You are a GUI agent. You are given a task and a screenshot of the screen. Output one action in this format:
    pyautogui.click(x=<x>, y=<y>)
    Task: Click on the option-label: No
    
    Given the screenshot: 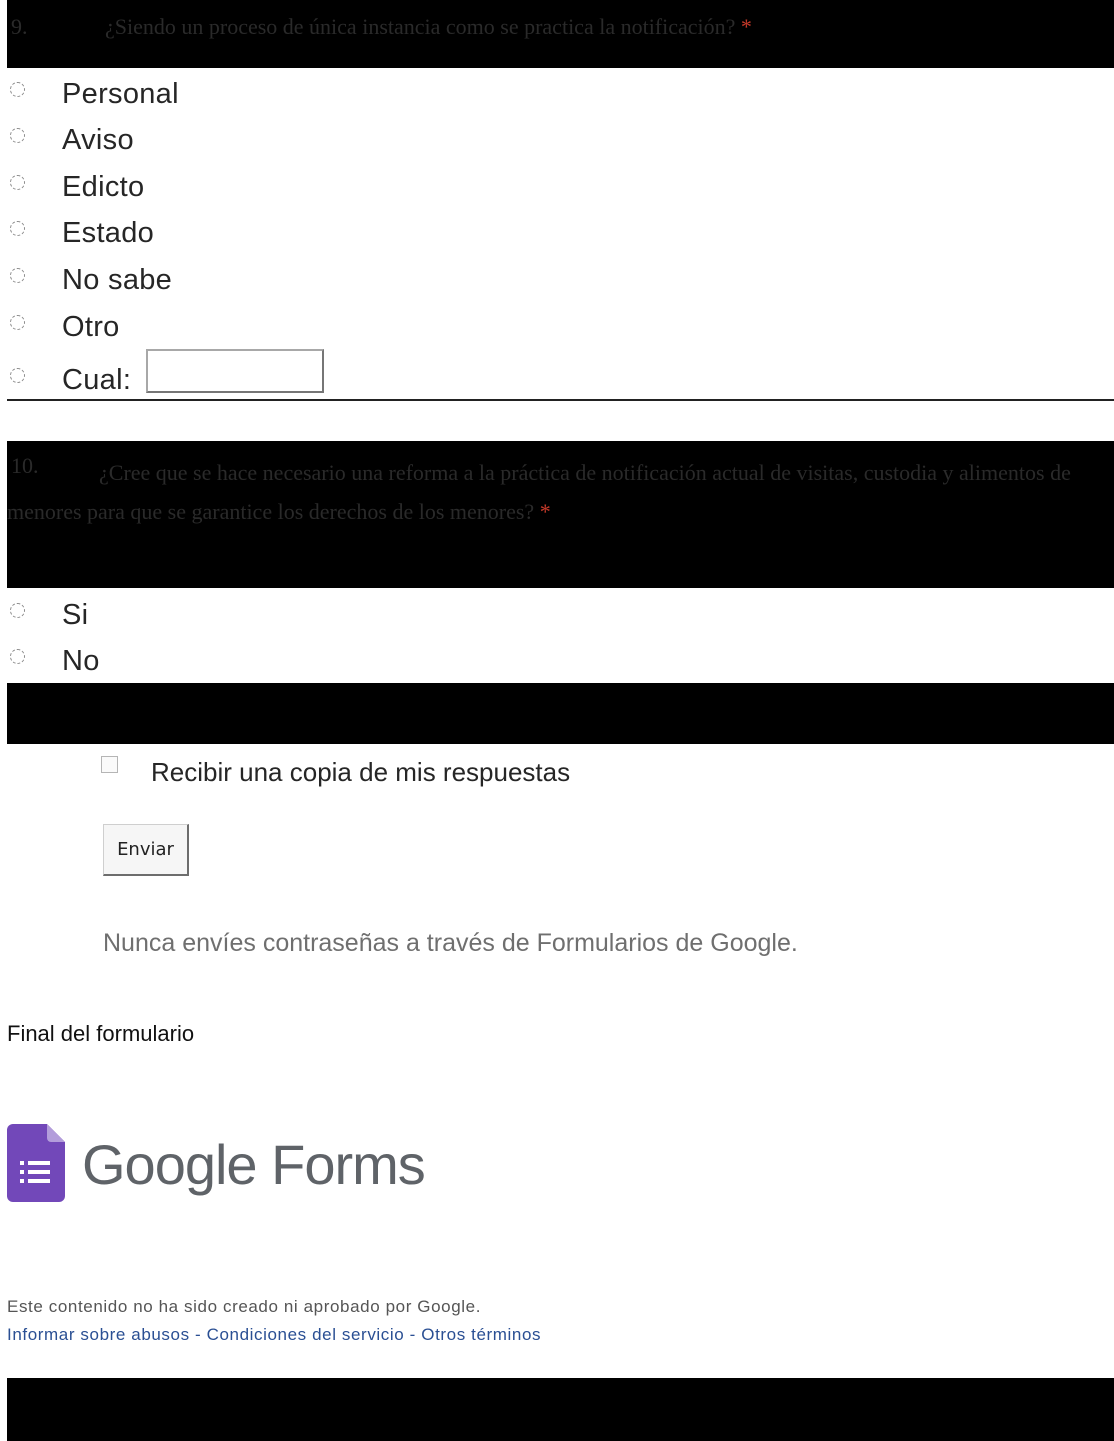 What is the action you would take?
    pyautogui.click(x=81, y=661)
    